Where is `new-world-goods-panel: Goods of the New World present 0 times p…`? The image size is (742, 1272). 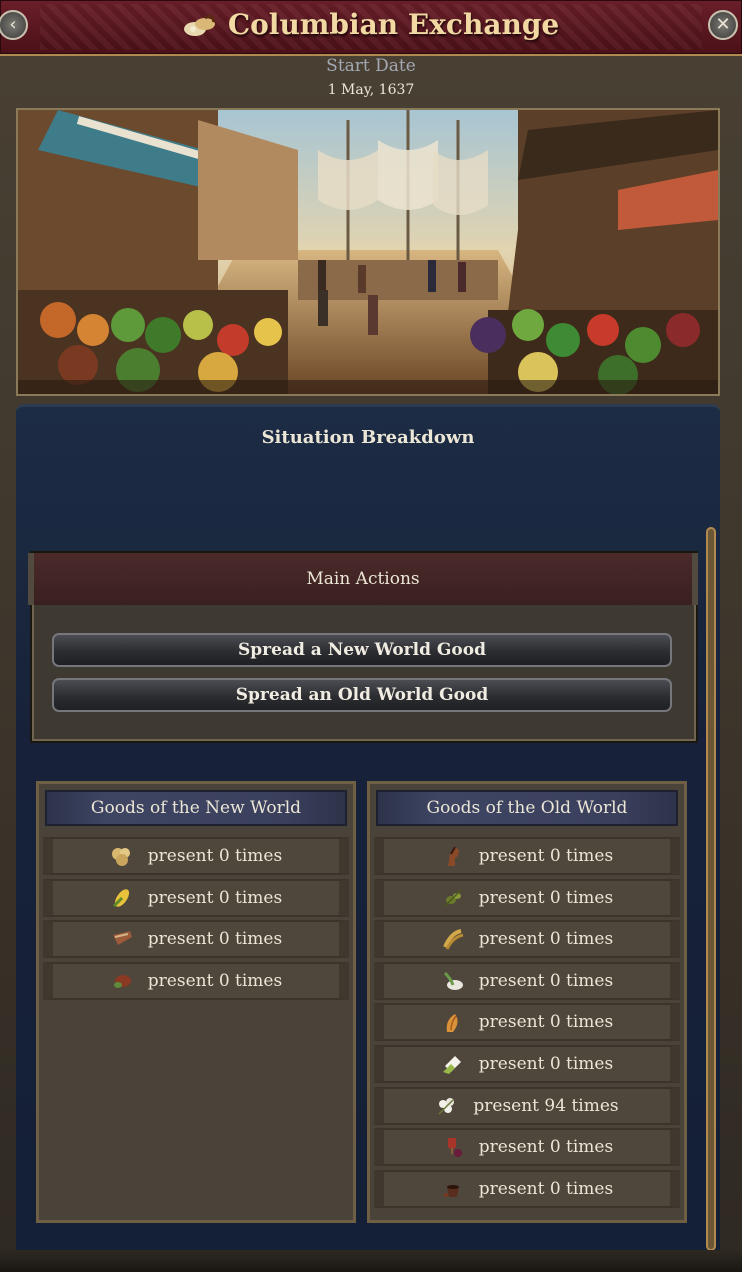
new-world-goods-panel: Goods of the New World present 0 times p… is located at coordinates (196, 1002).